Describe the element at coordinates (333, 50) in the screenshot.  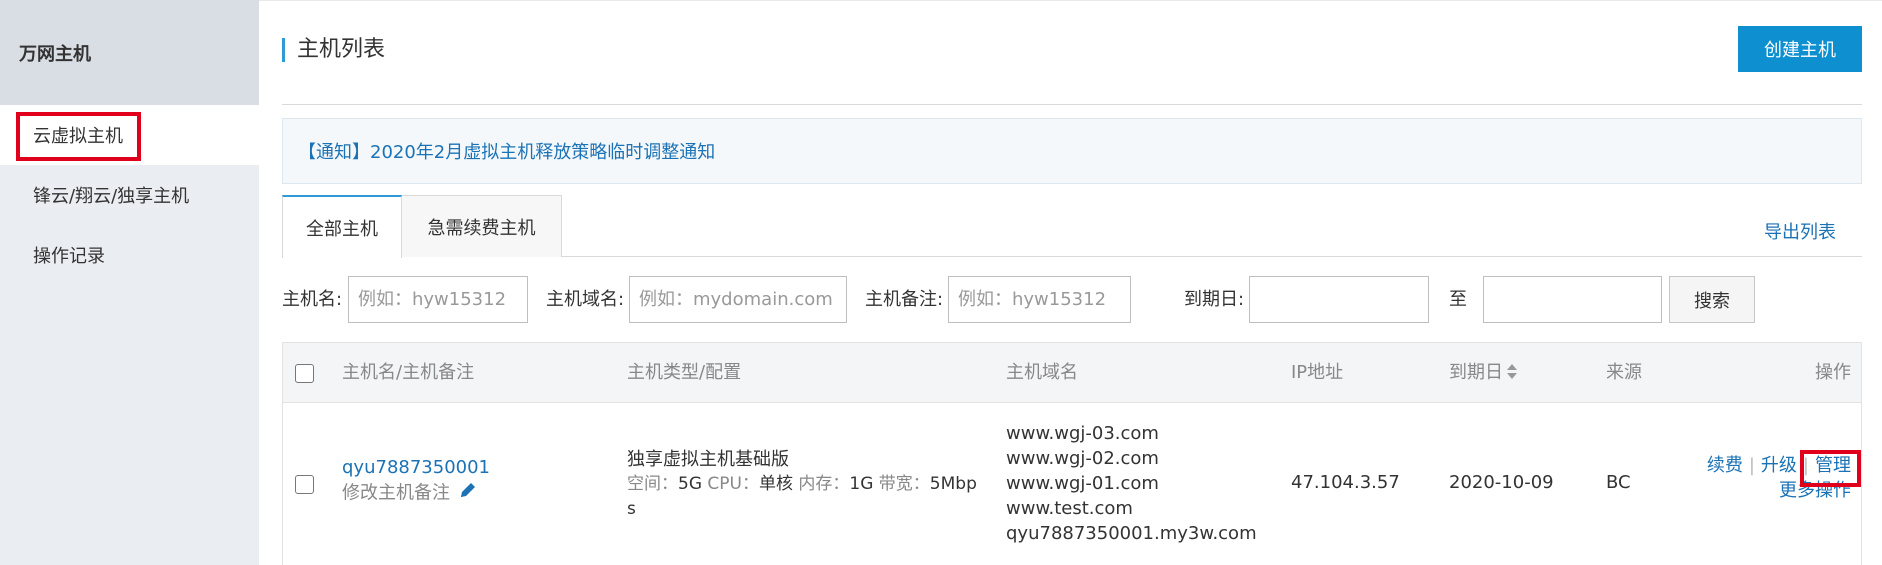
I see `page-title: 主机列表` at that location.